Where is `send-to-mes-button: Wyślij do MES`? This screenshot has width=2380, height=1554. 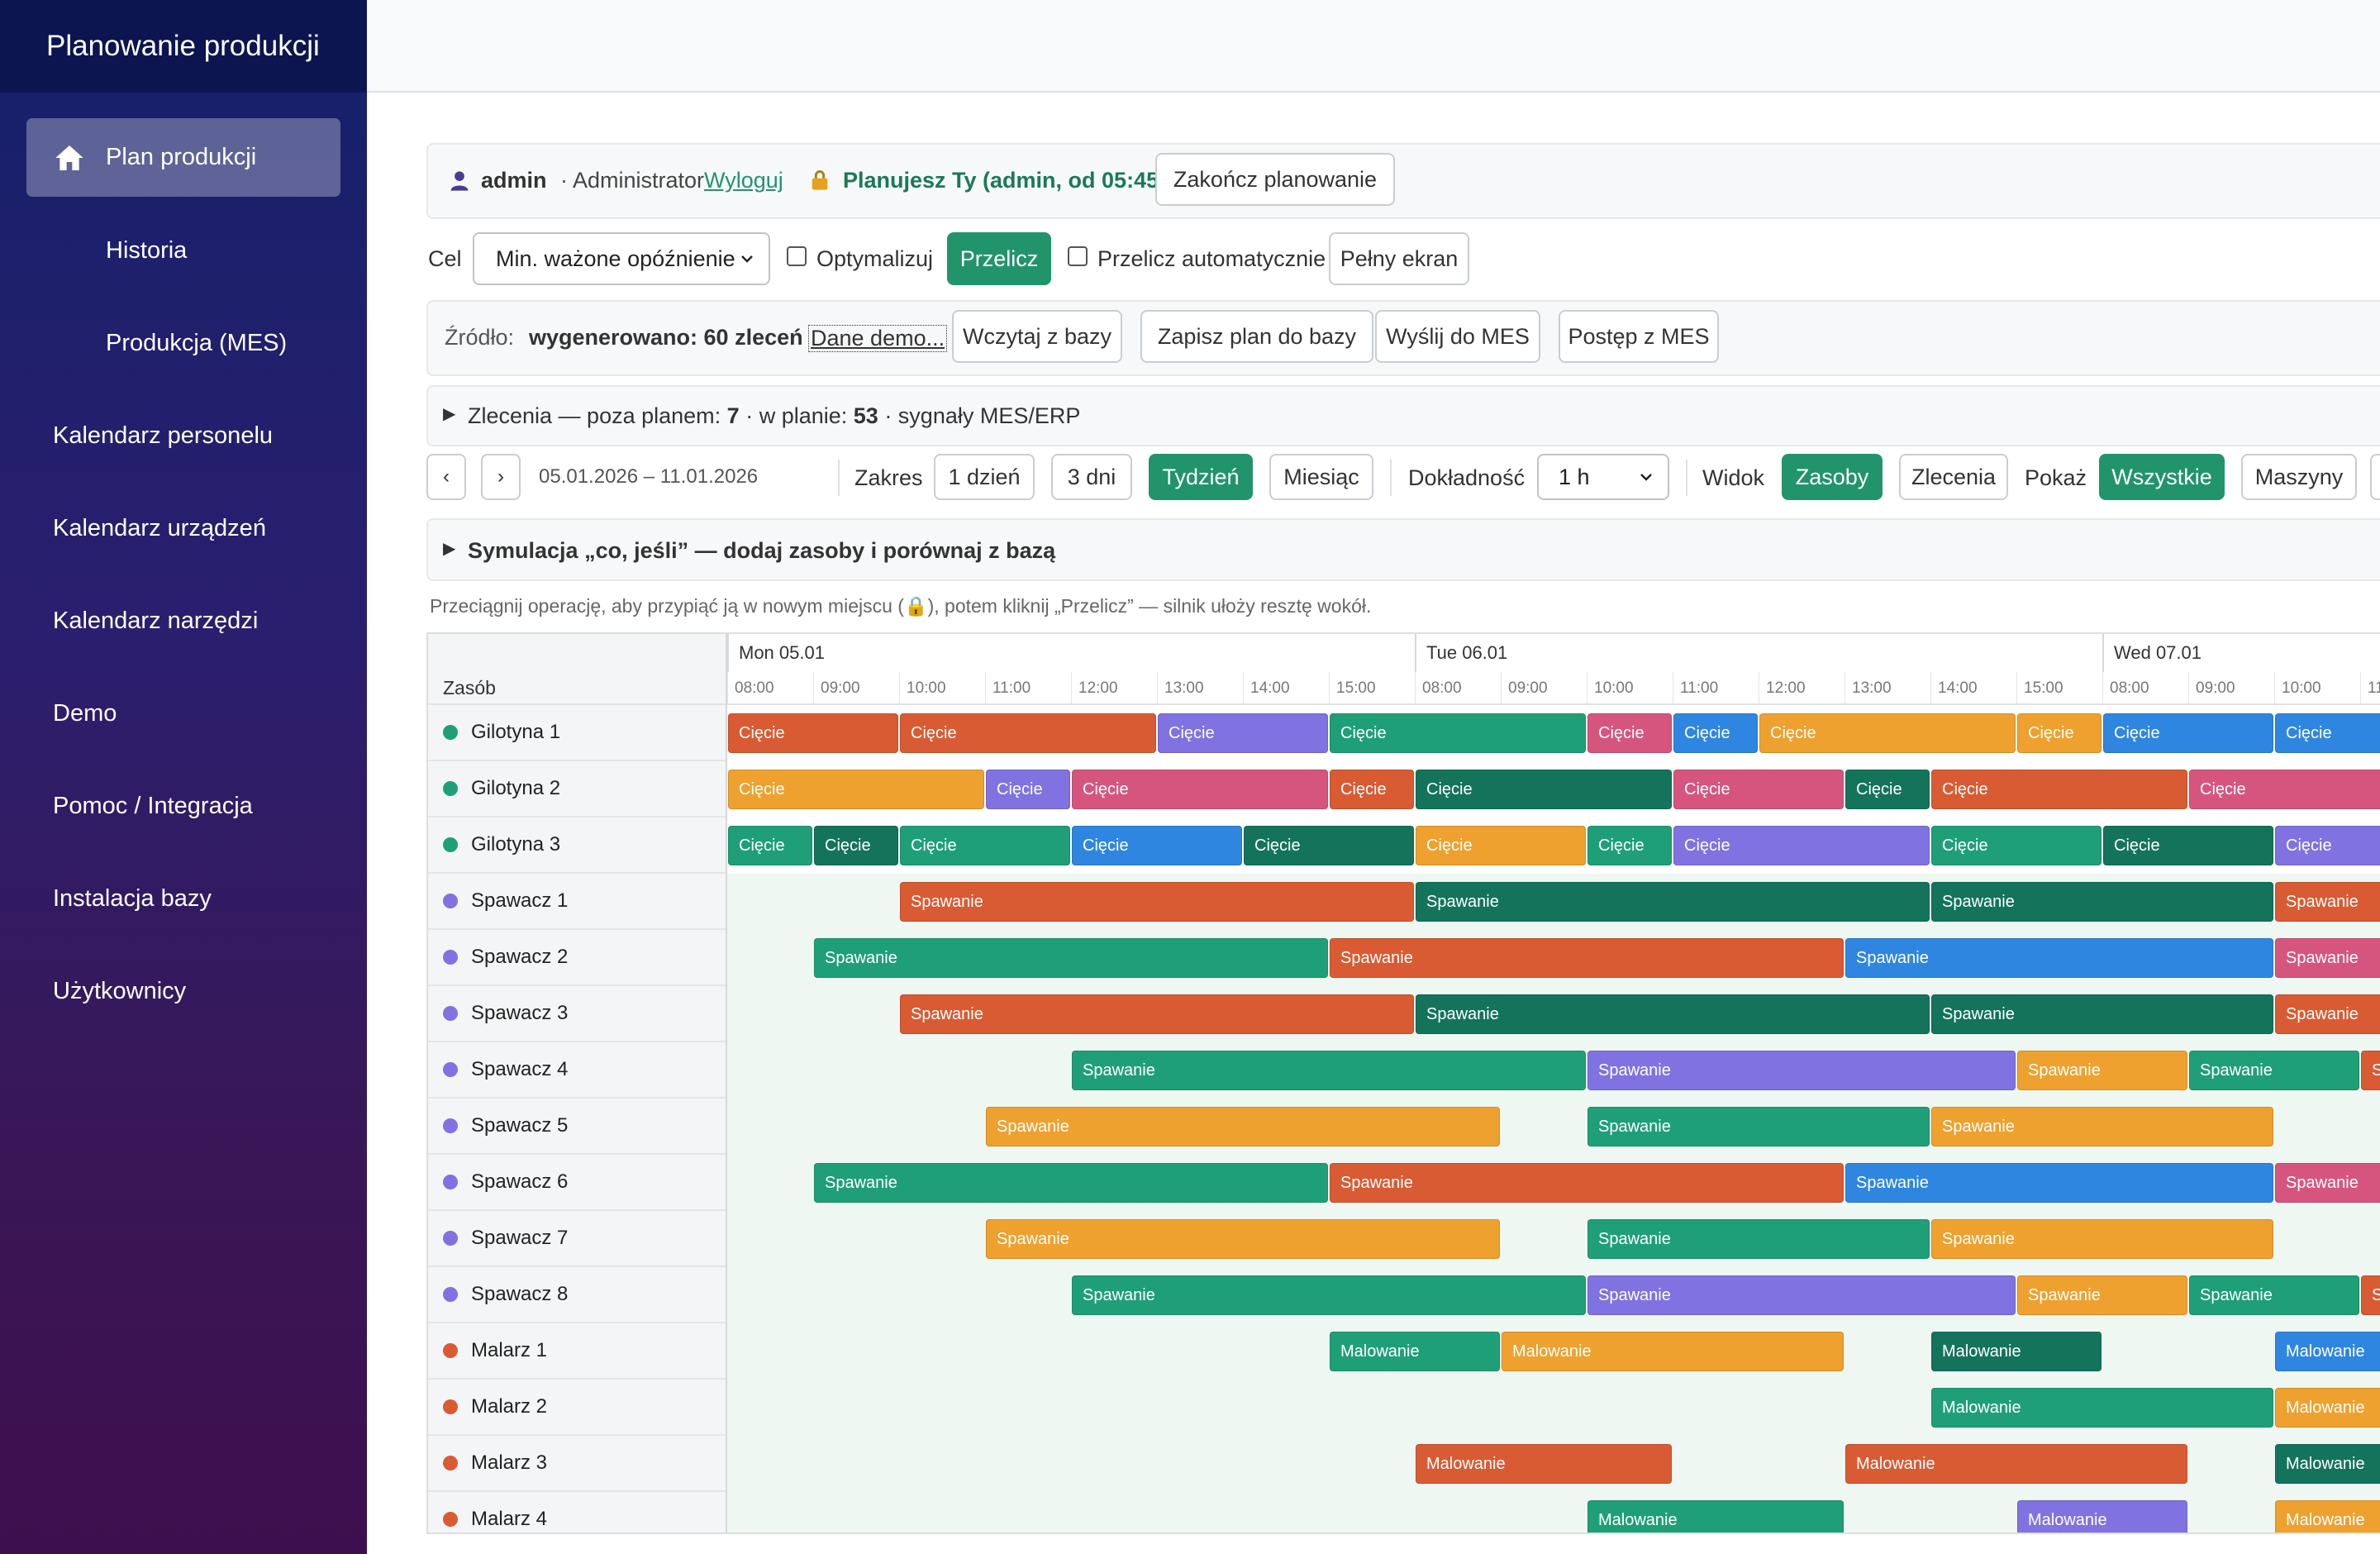 send-to-mes-button: Wyślij do MES is located at coordinates (1457, 336).